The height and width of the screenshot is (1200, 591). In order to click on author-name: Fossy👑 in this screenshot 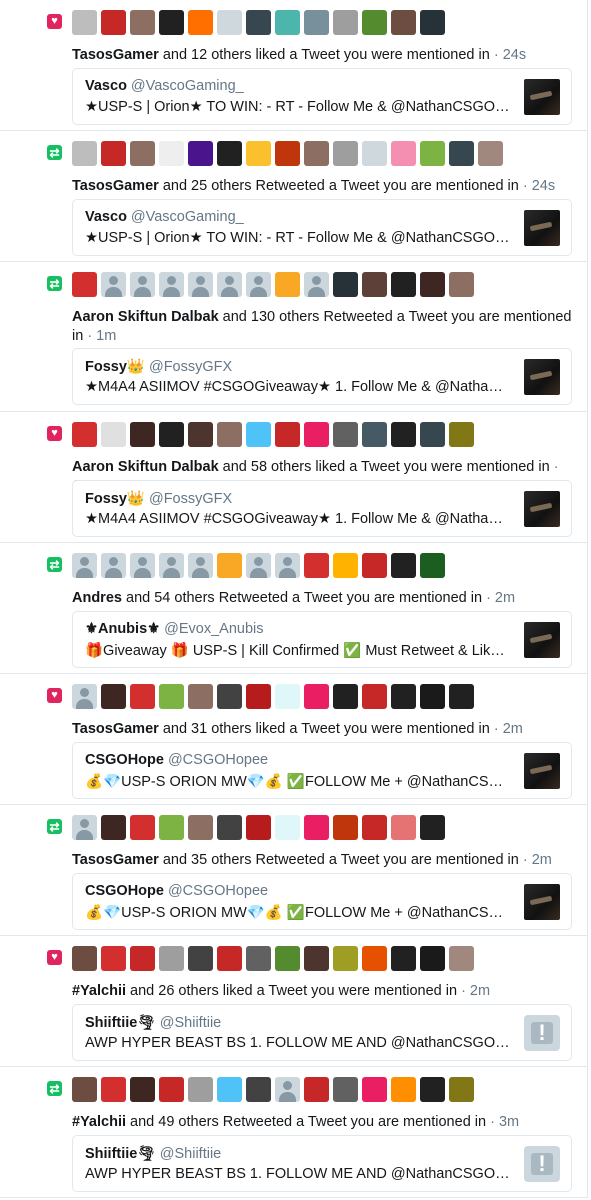, I will do `click(115, 367)`.